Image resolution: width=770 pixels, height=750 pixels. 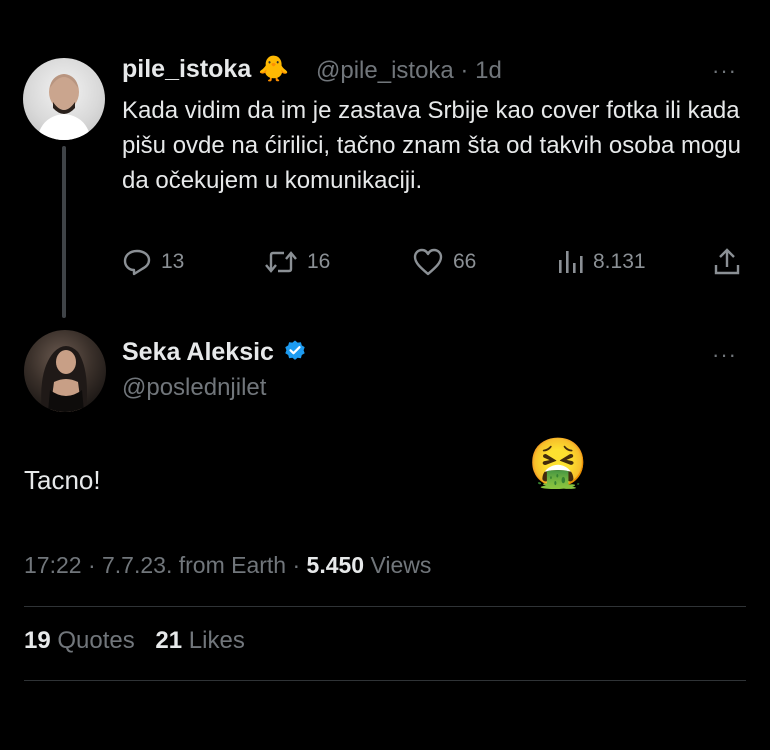 What do you see at coordinates (173, 261) in the screenshot?
I see `reply-count: 13` at bounding box center [173, 261].